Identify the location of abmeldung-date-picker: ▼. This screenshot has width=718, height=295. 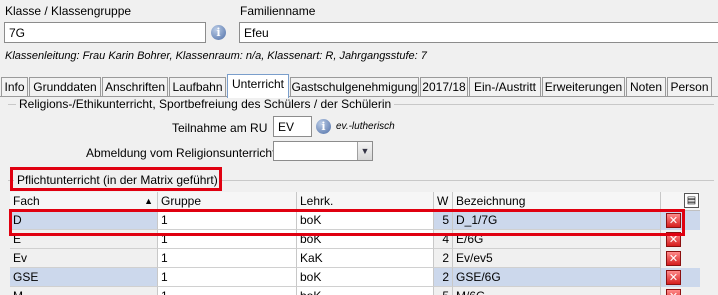
(323, 151).